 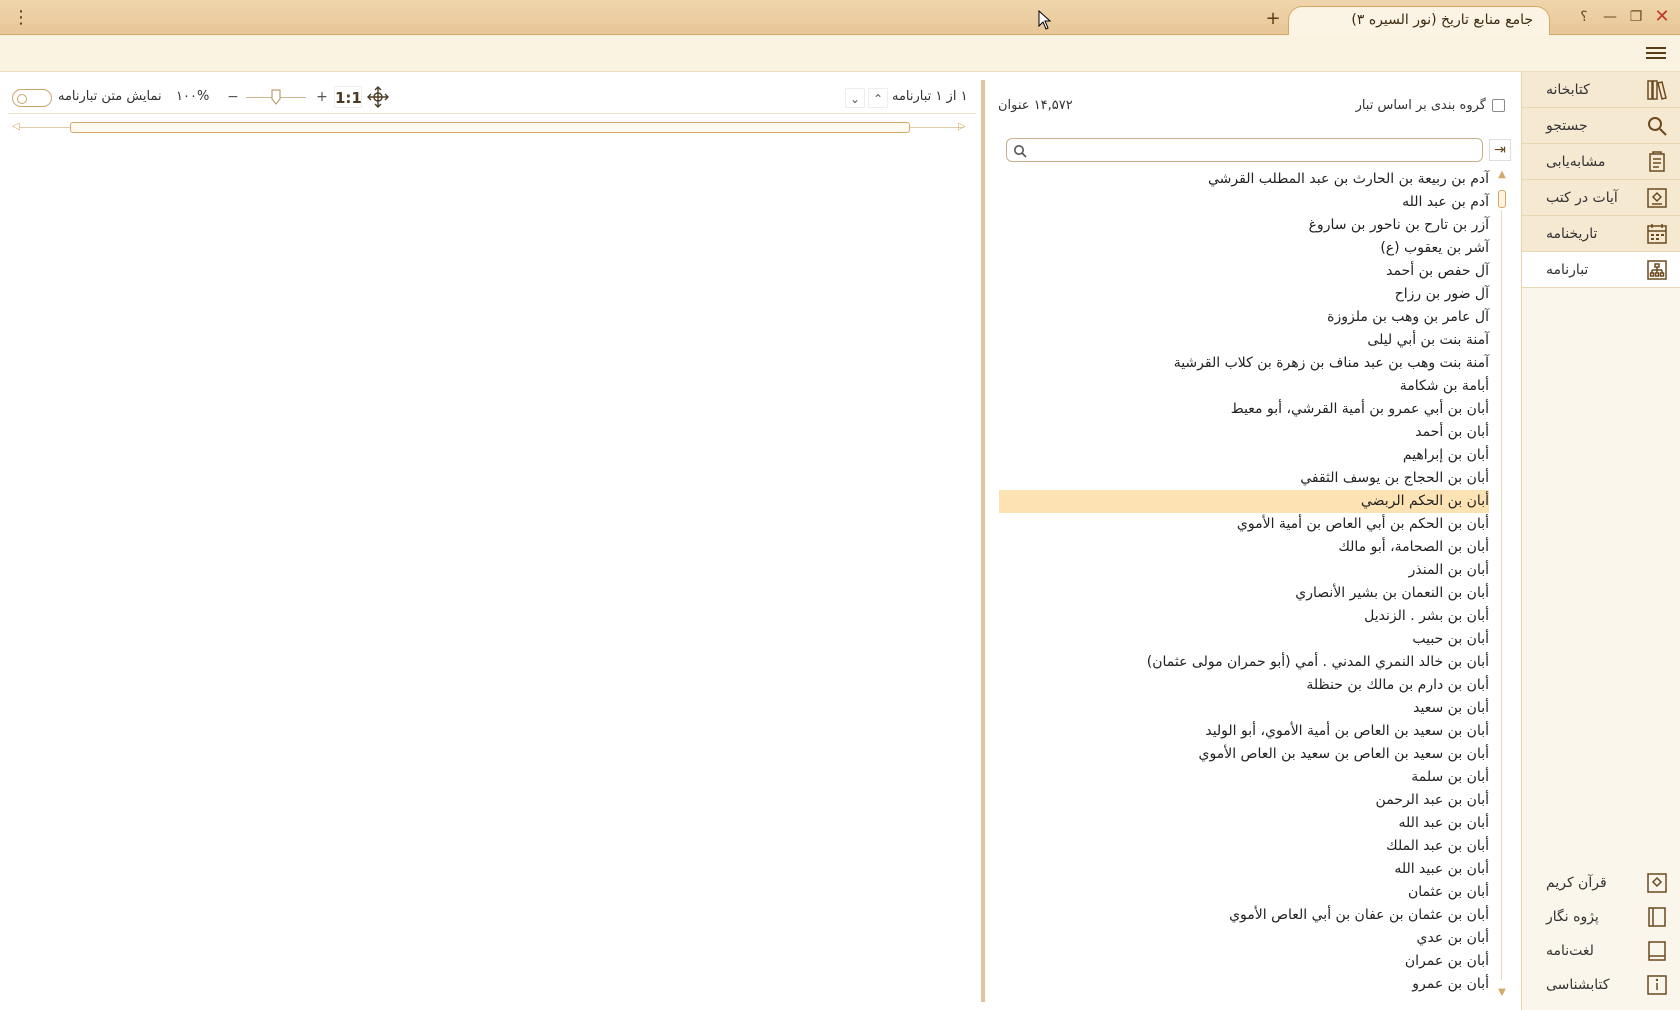 What do you see at coordinates (1500, 150) in the screenshot?
I see `collapse-panel-icon: ⇥` at bounding box center [1500, 150].